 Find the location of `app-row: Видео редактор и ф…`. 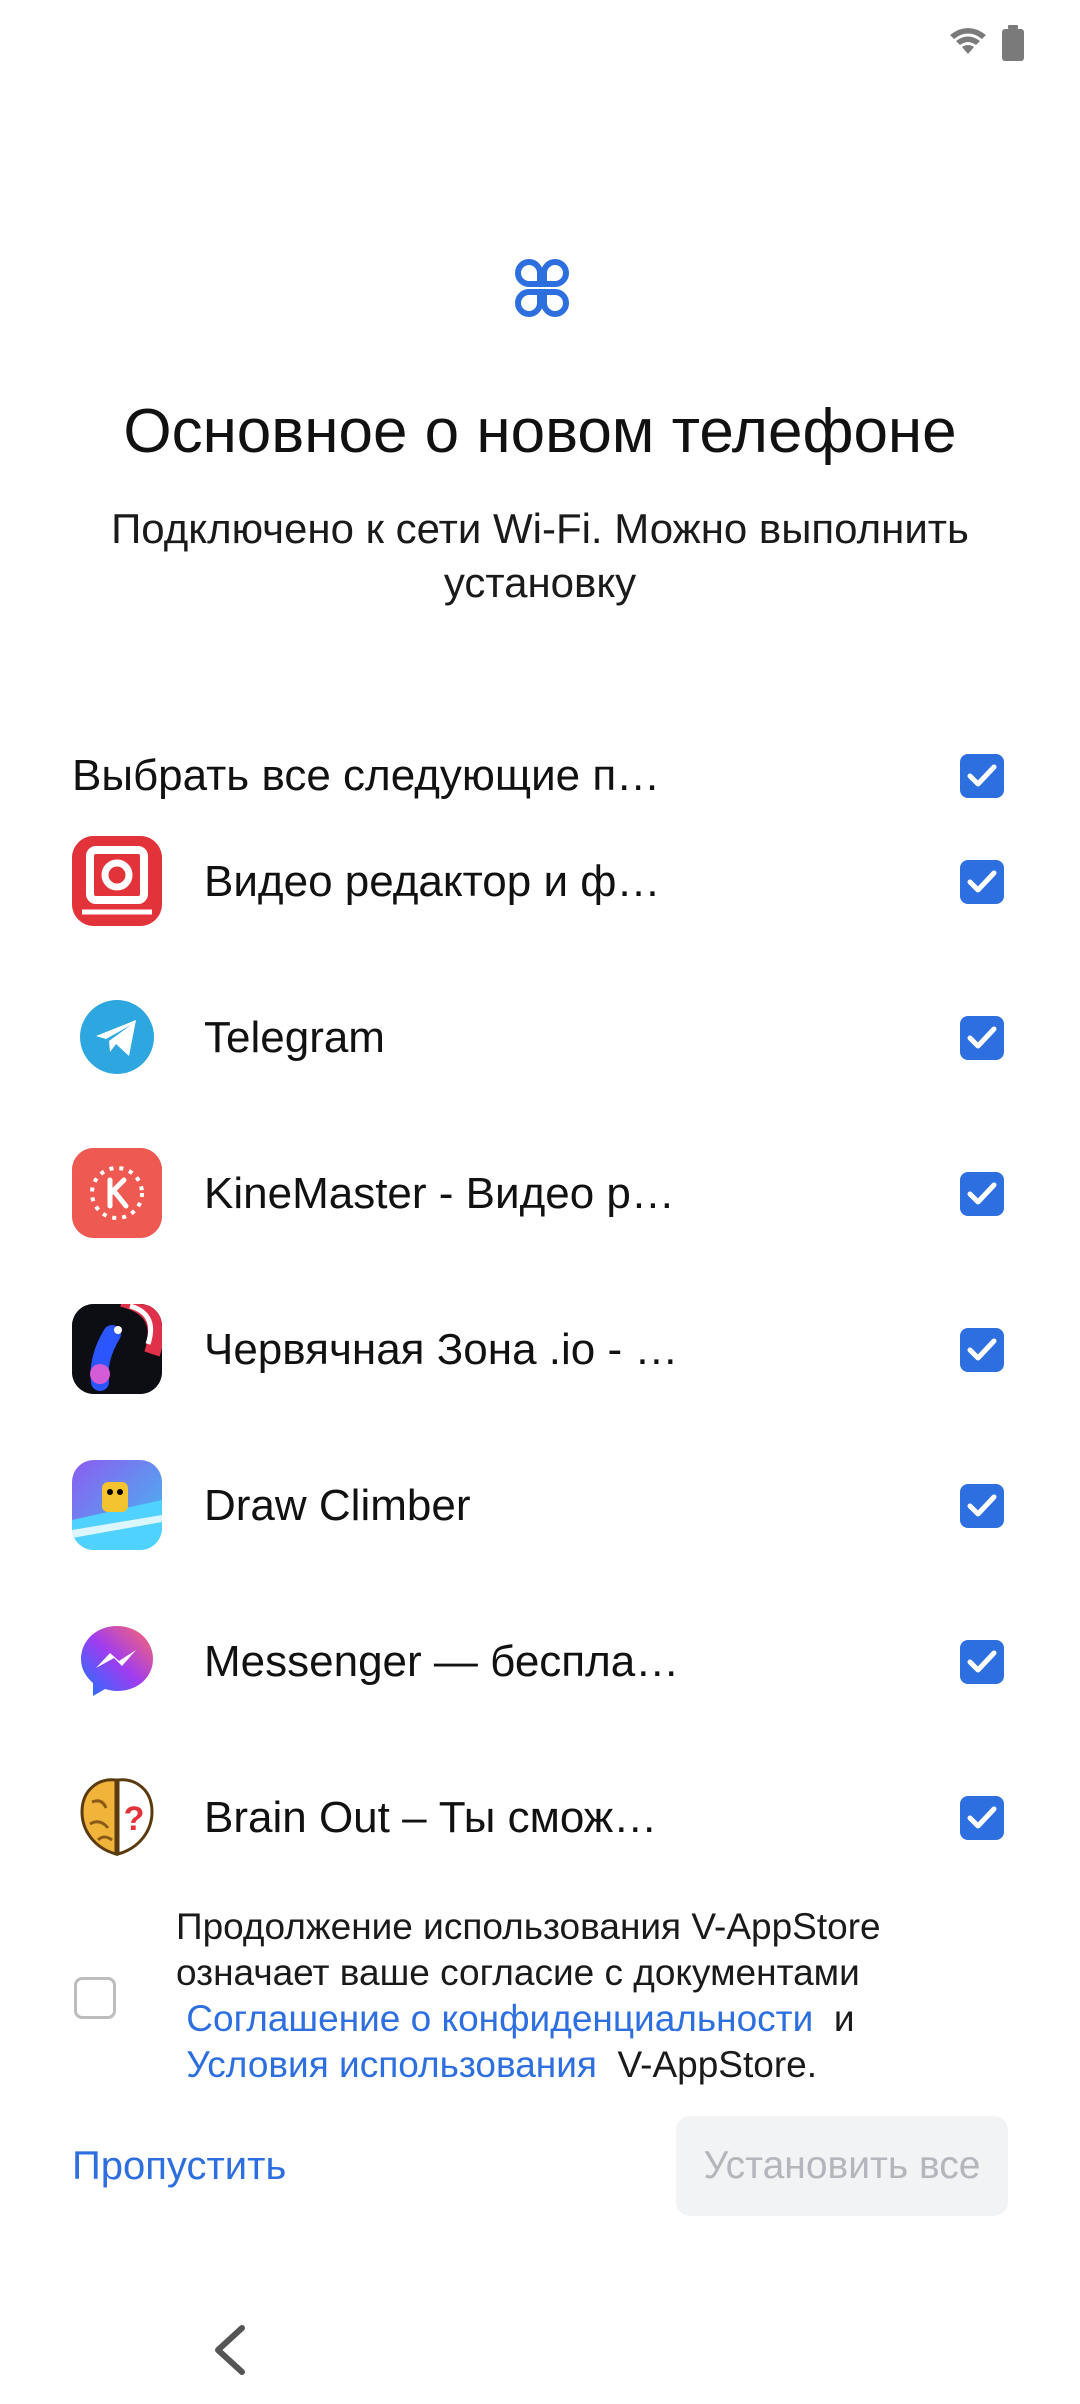

app-row: Видео редактор и ф… is located at coordinates (540, 882).